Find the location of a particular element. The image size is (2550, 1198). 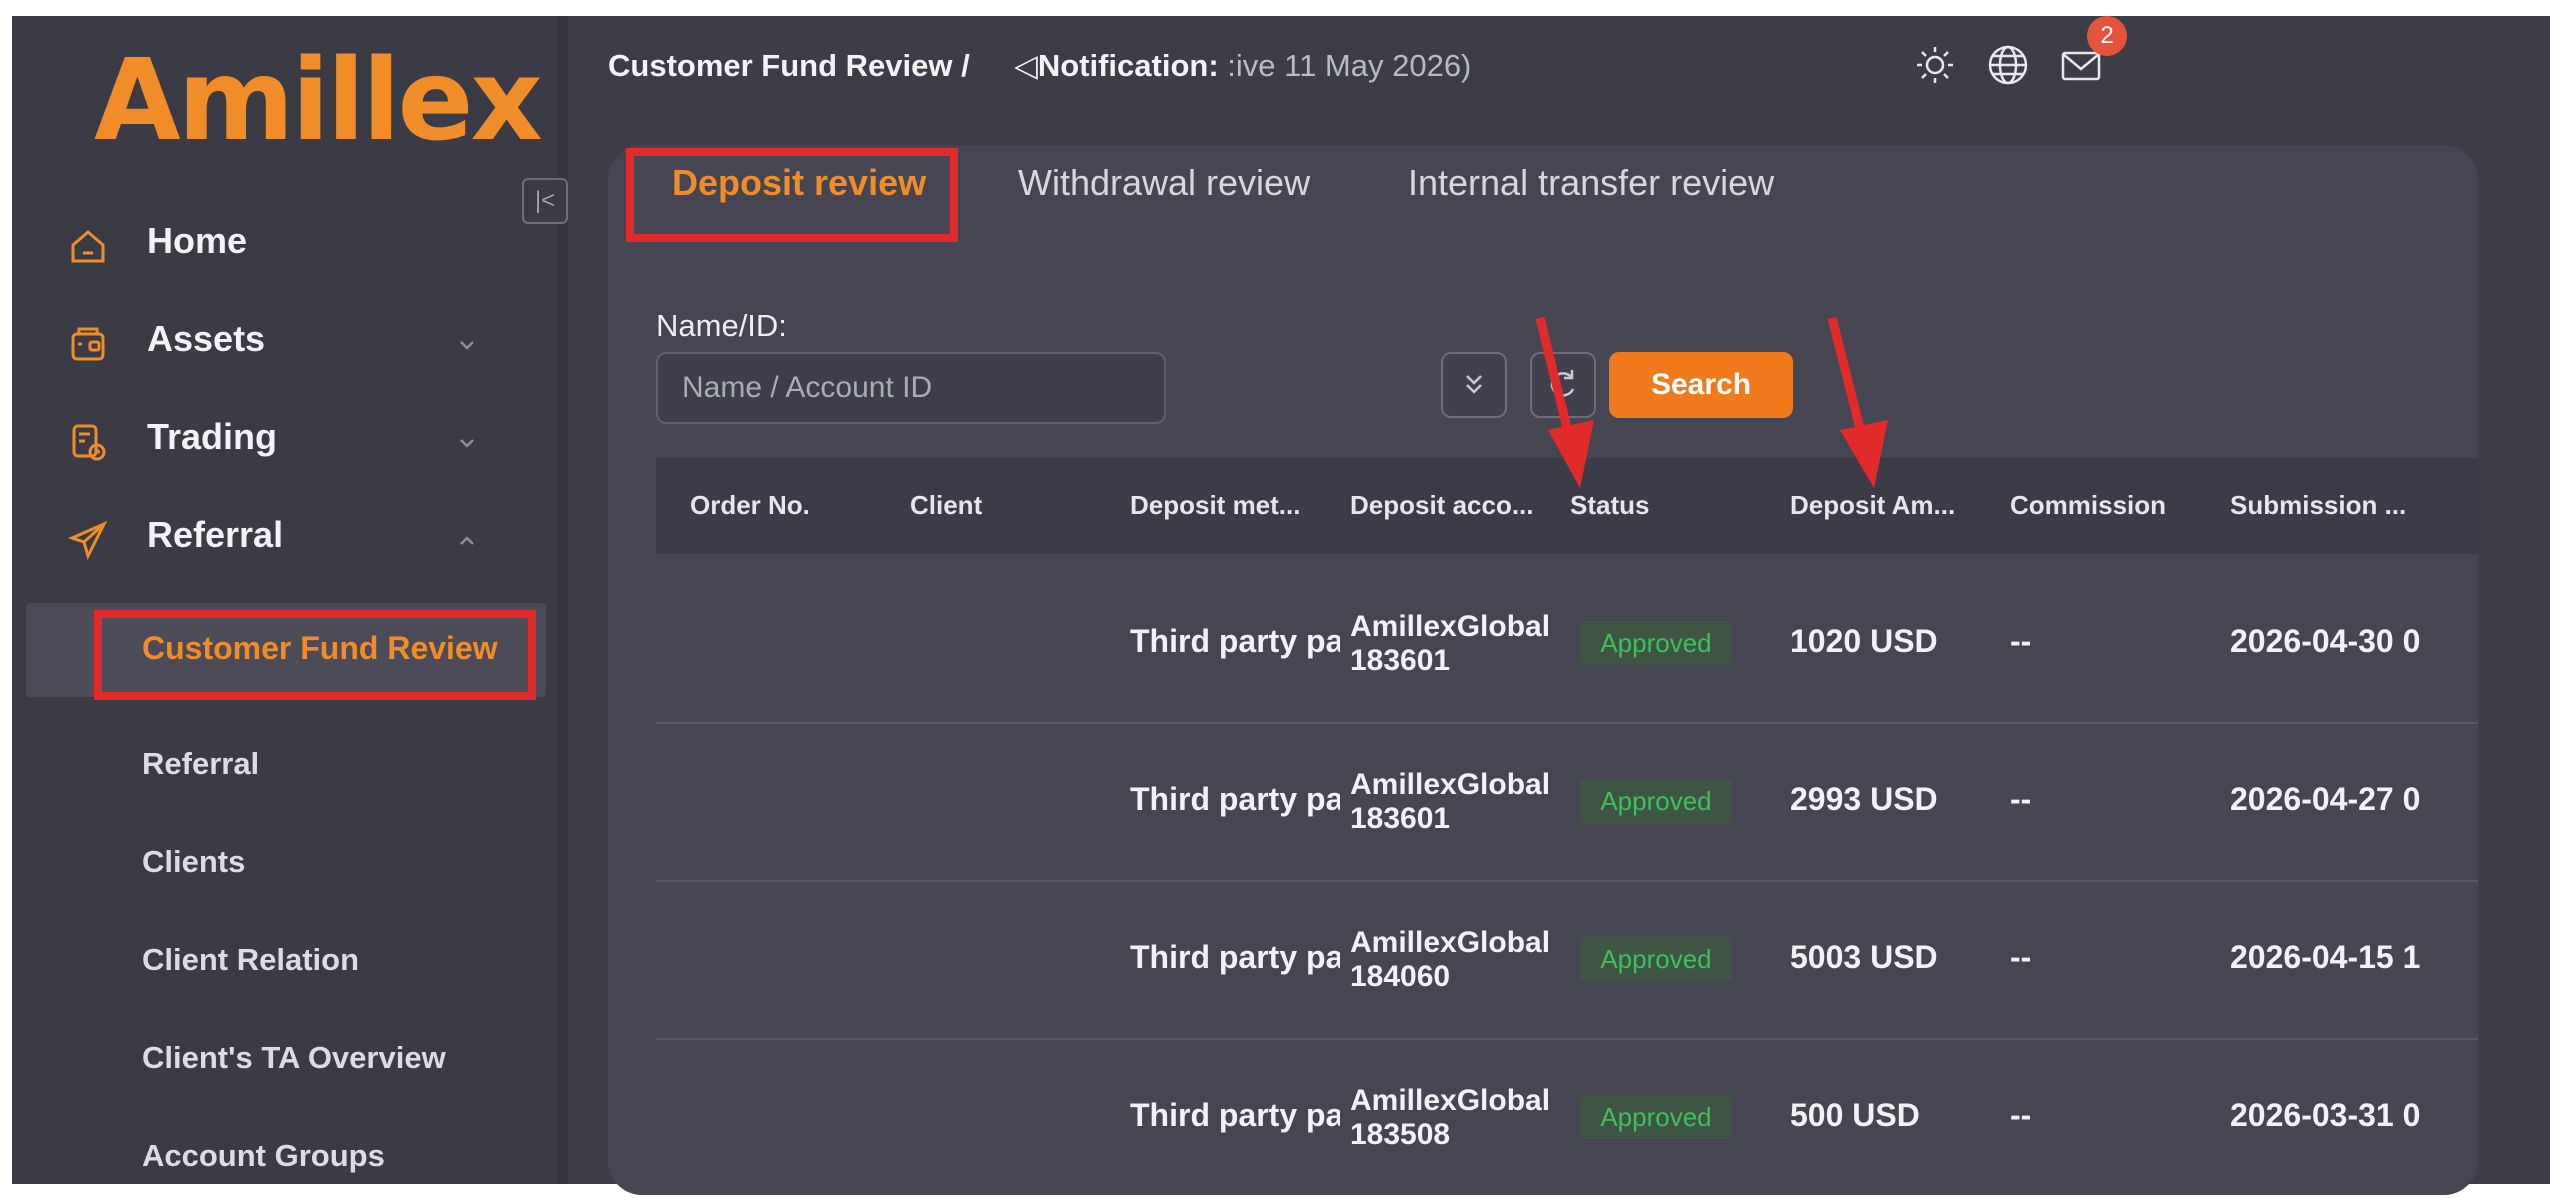

notification-text: :ive 11 May 2026) is located at coordinates (1345, 65).